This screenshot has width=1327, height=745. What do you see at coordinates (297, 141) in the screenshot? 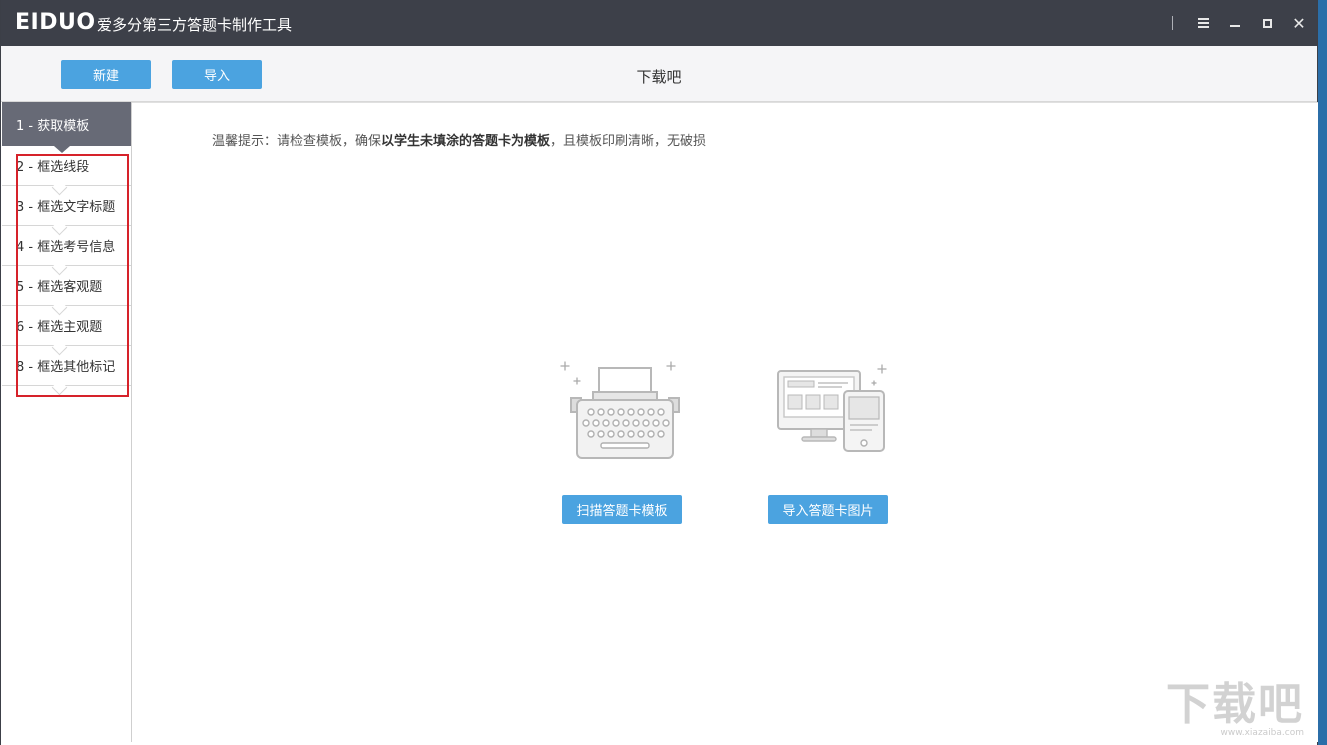
I see `tip-prefix: 温馨提示：请检查模板，确保` at bounding box center [297, 141].